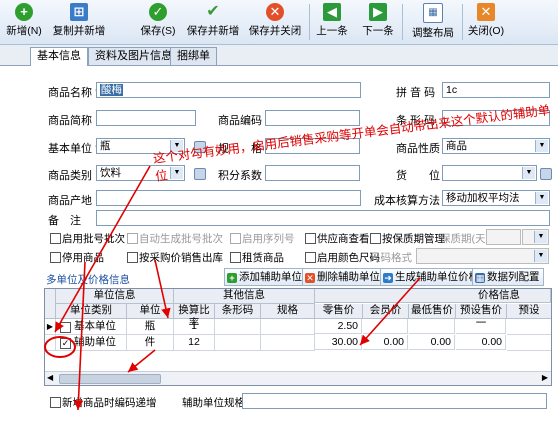 The height and width of the screenshot is (424, 558). What do you see at coordinates (60, 347) in the screenshot?
I see `highlight-circle` at bounding box center [60, 347].